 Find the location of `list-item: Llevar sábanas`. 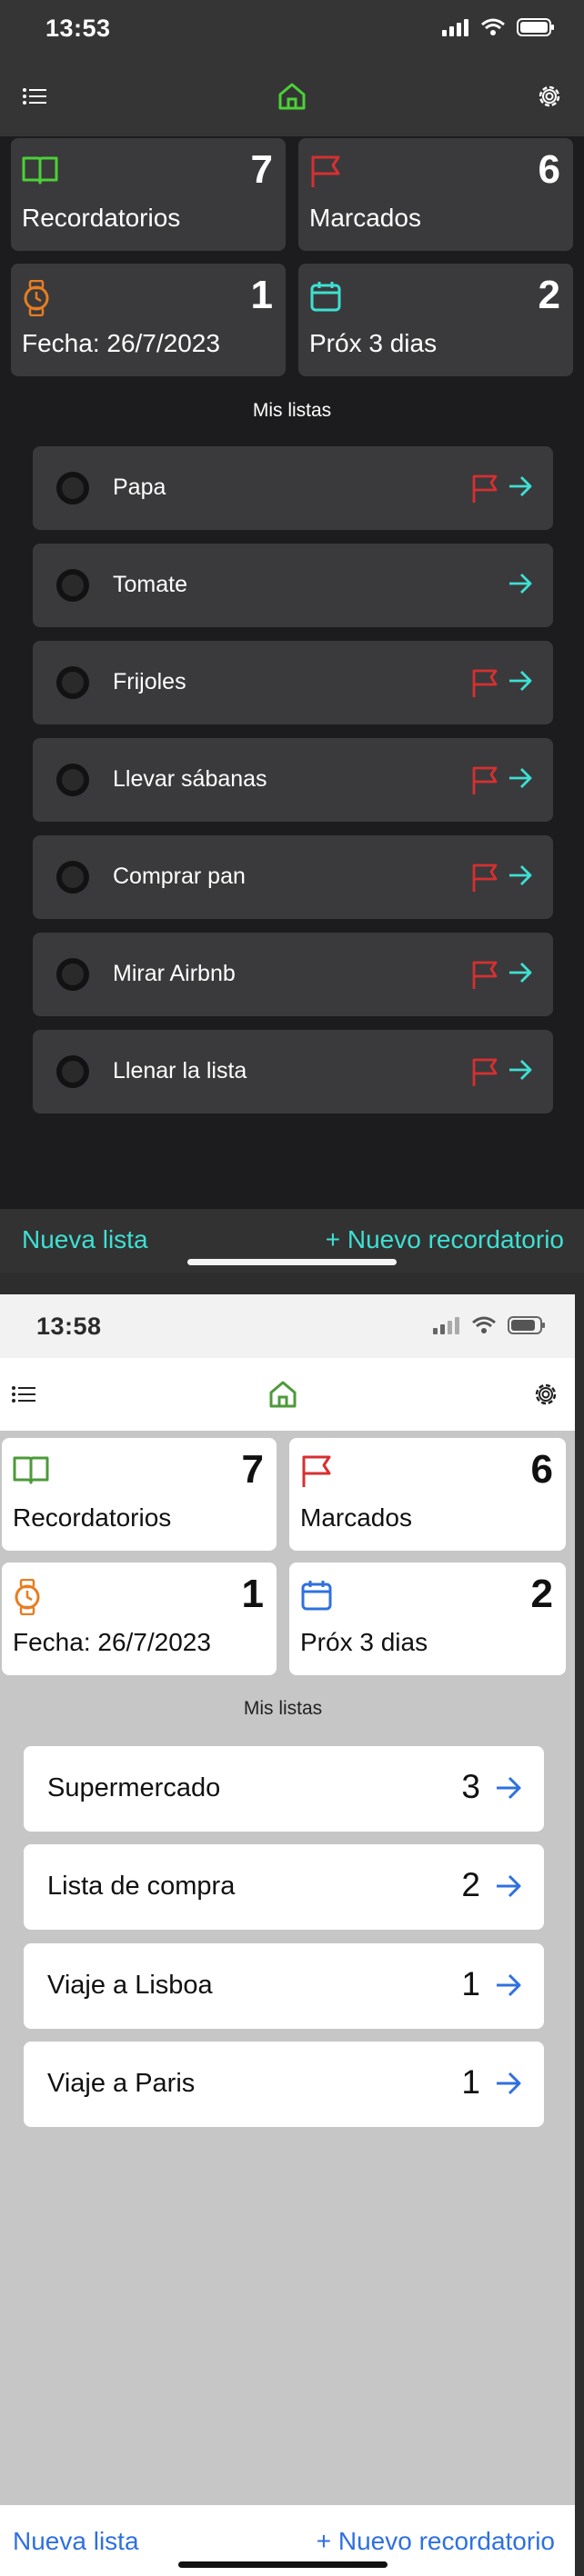

list-item: Llevar sábanas is located at coordinates (293, 780).